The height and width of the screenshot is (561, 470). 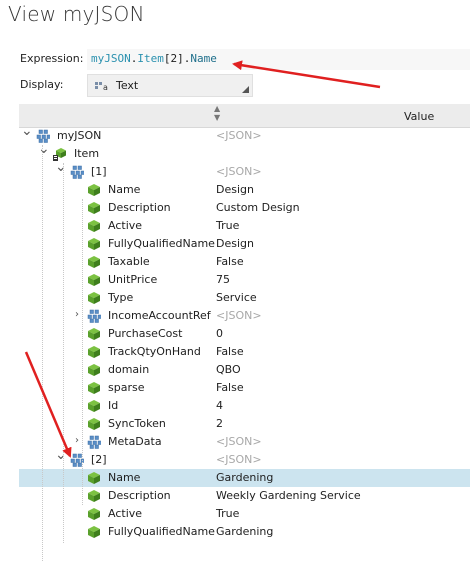 I want to click on tree-row: › MetaData <JSON>, so click(x=244, y=442).